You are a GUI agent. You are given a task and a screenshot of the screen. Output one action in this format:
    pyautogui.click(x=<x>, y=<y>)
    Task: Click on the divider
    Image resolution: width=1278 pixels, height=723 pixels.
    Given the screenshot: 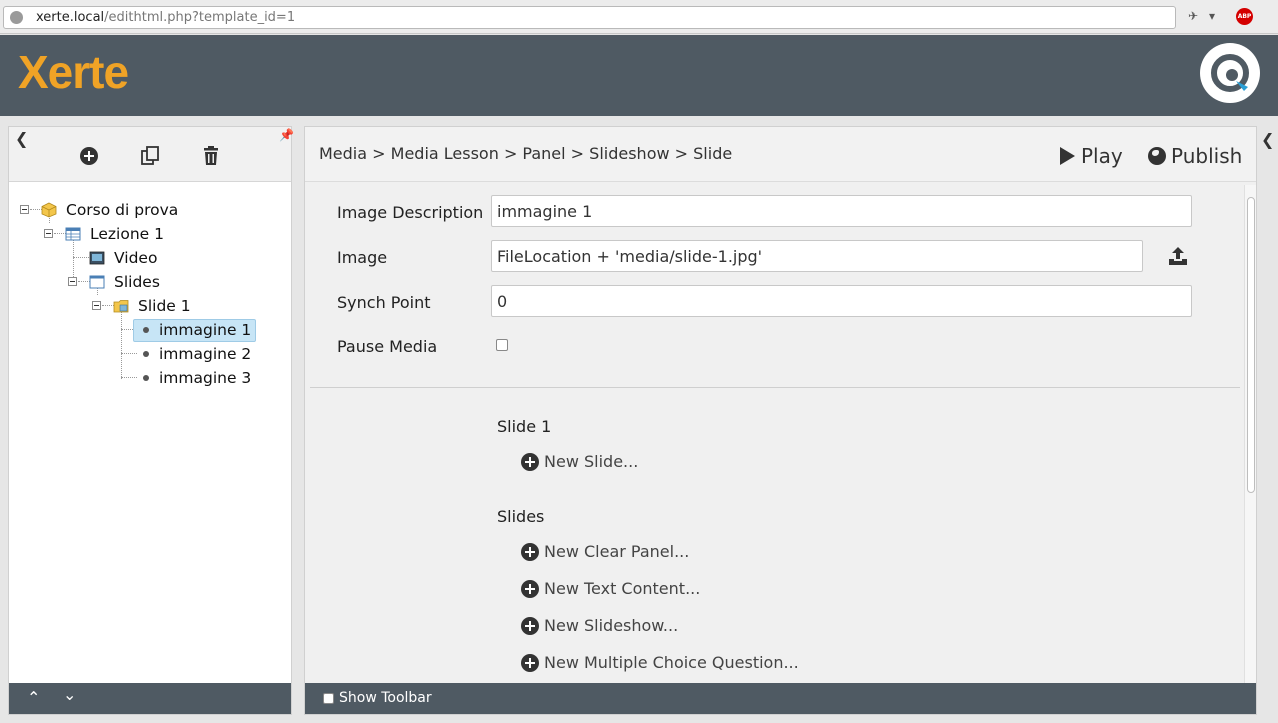 What is the action you would take?
    pyautogui.click(x=775, y=387)
    